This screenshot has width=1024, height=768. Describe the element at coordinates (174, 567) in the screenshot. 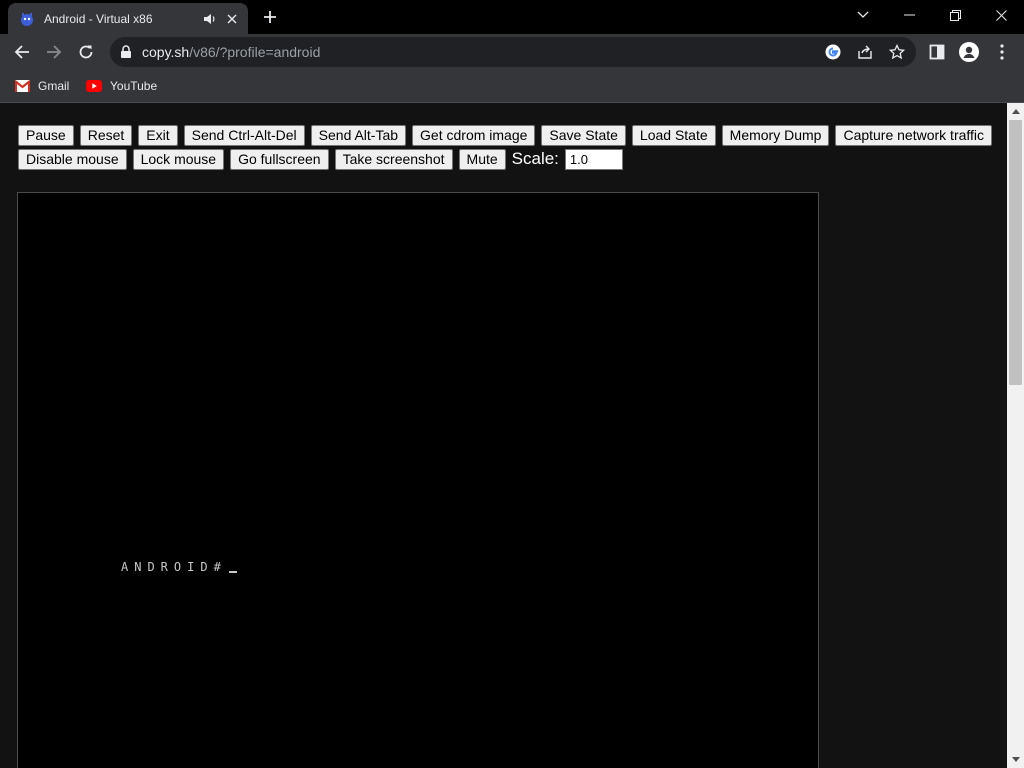

I see `console-prompt: ANDROID#` at that location.